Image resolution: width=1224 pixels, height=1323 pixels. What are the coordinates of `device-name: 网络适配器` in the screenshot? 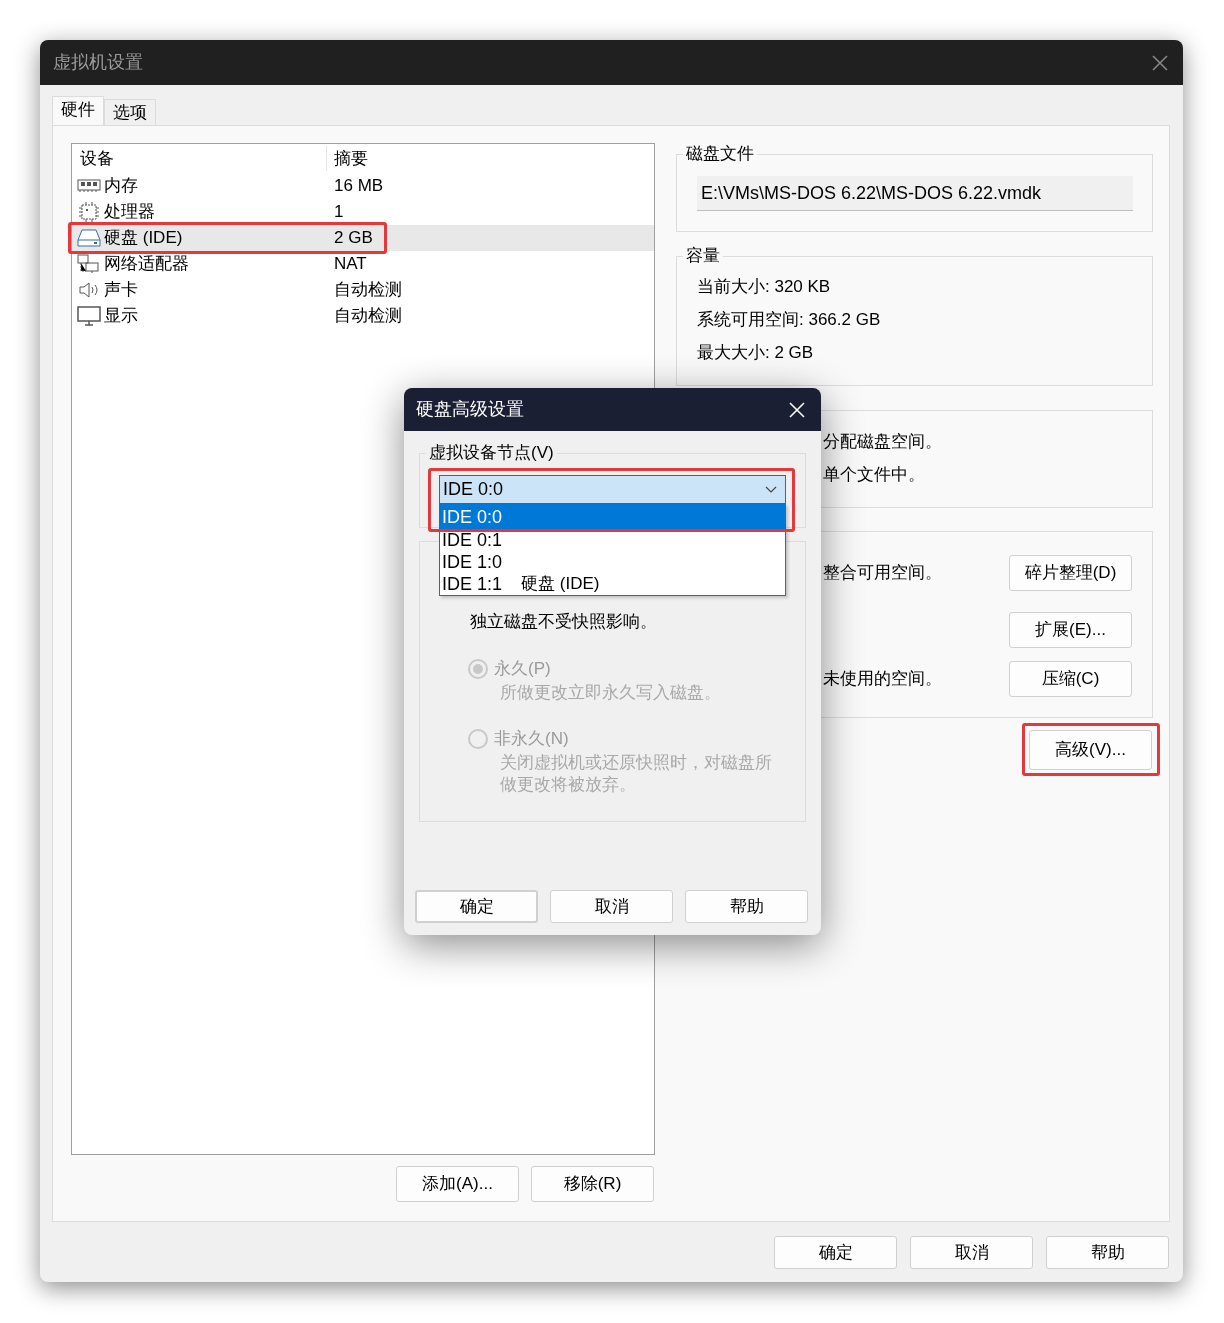 It's located at (146, 264).